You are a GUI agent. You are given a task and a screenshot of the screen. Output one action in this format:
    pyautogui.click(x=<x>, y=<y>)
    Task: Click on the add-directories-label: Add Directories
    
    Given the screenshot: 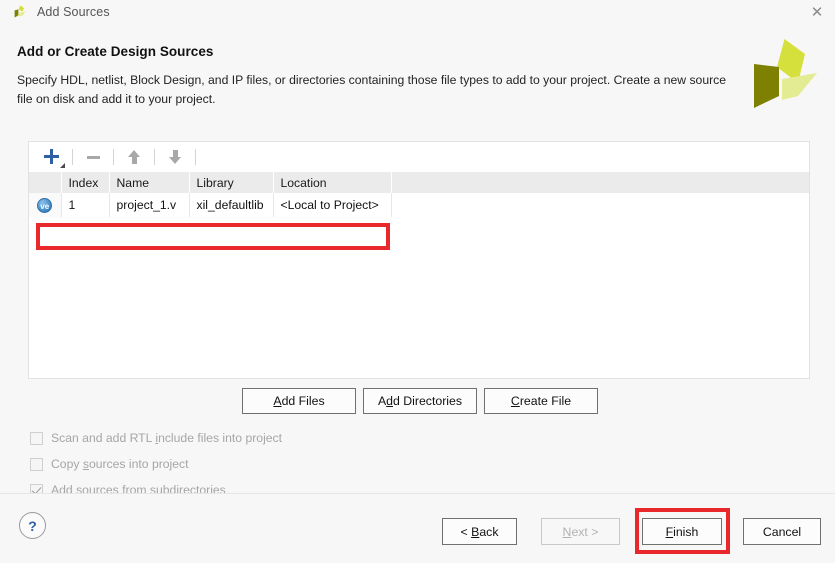 What is the action you would take?
    pyautogui.click(x=420, y=401)
    